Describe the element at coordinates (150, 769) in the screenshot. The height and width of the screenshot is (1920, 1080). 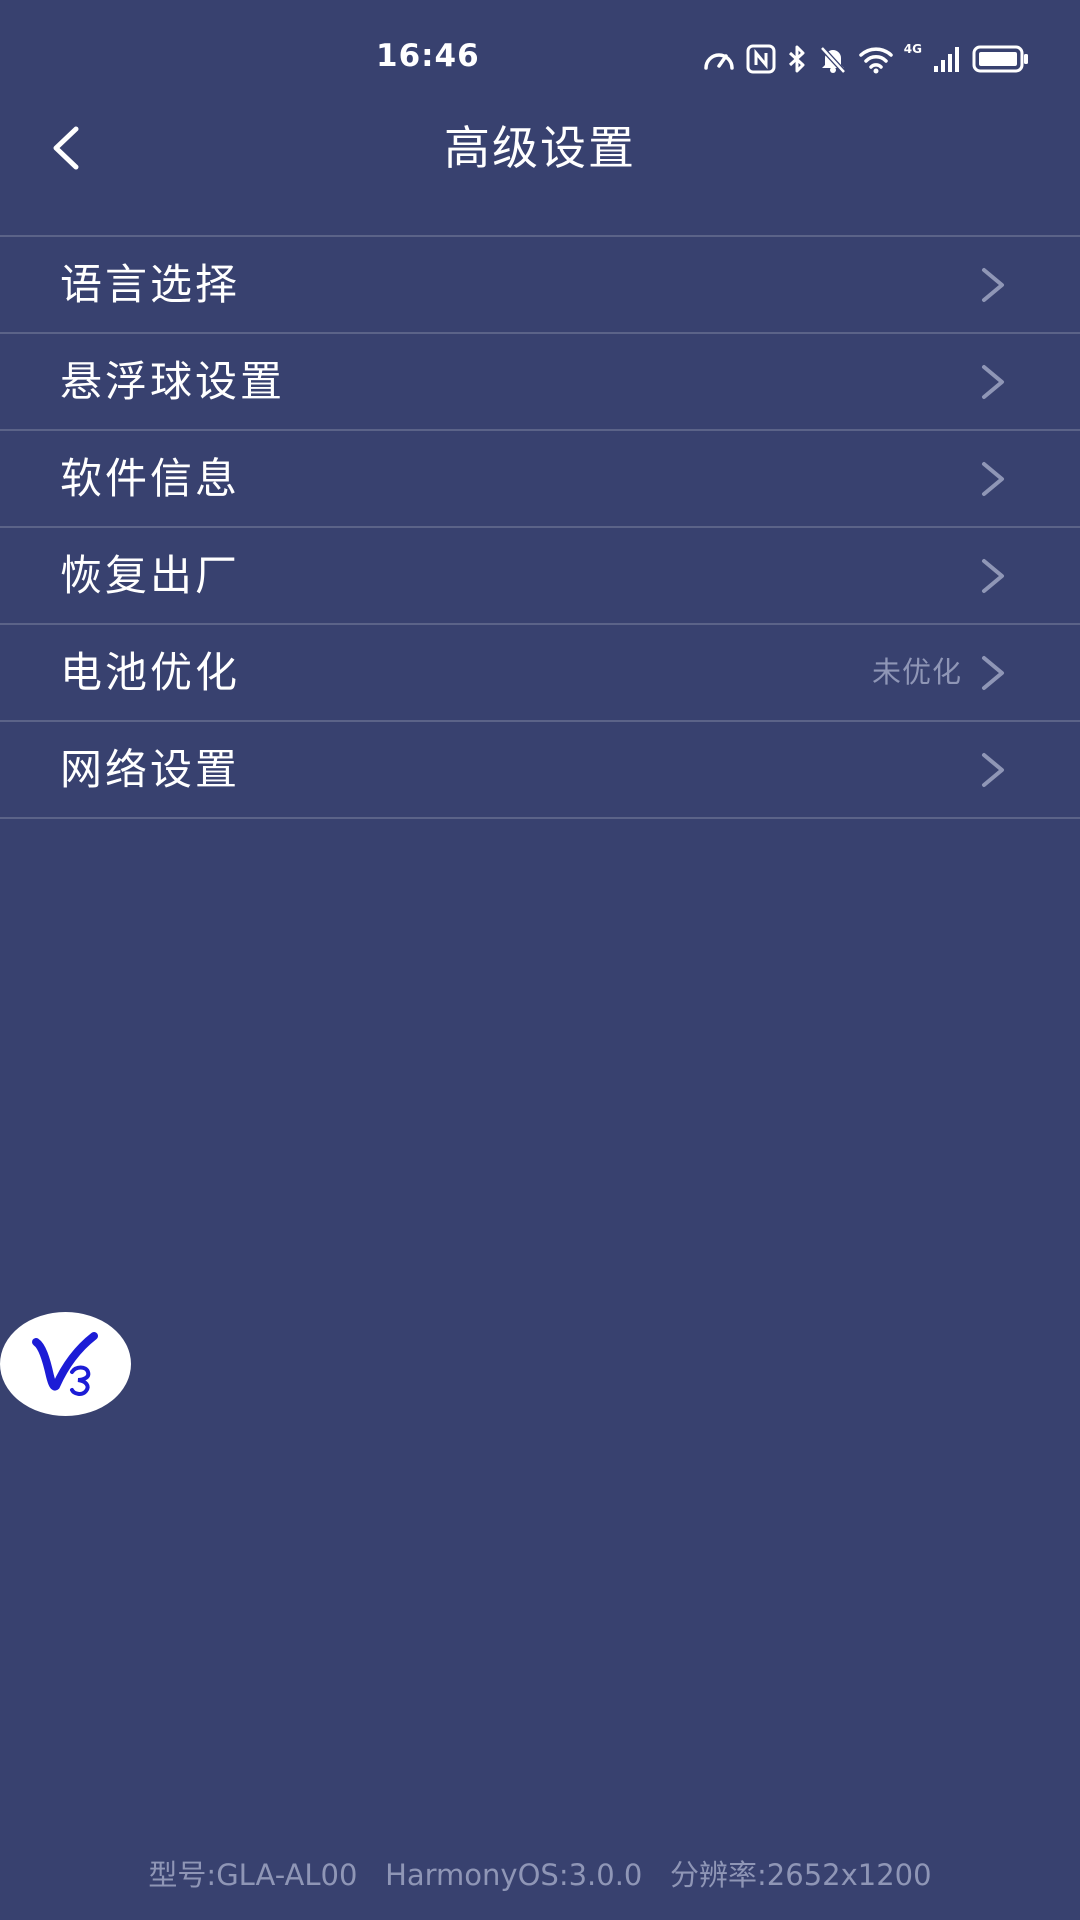
I see `settings-item-label: 网络设置` at that location.